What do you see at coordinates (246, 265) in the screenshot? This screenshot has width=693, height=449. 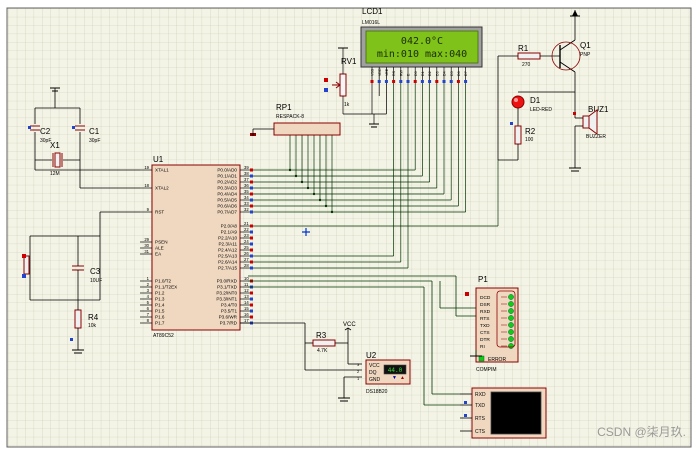 I see `u1-pin-num: 28` at bounding box center [246, 265].